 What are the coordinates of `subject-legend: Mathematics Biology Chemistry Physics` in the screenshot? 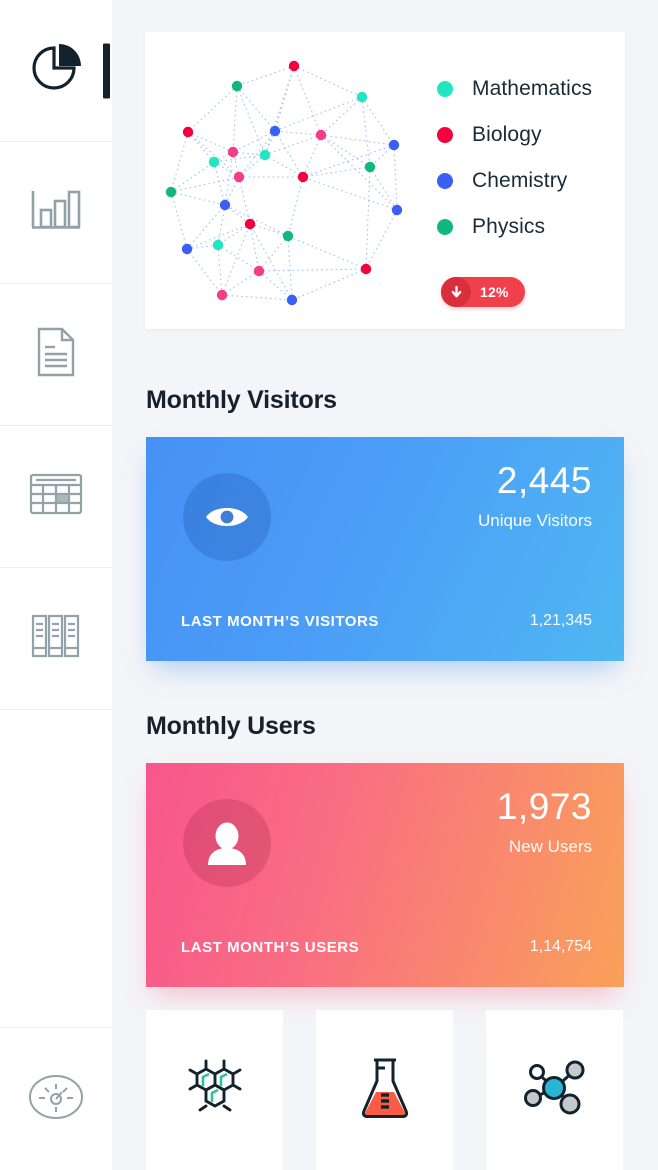 It's located at (514, 158).